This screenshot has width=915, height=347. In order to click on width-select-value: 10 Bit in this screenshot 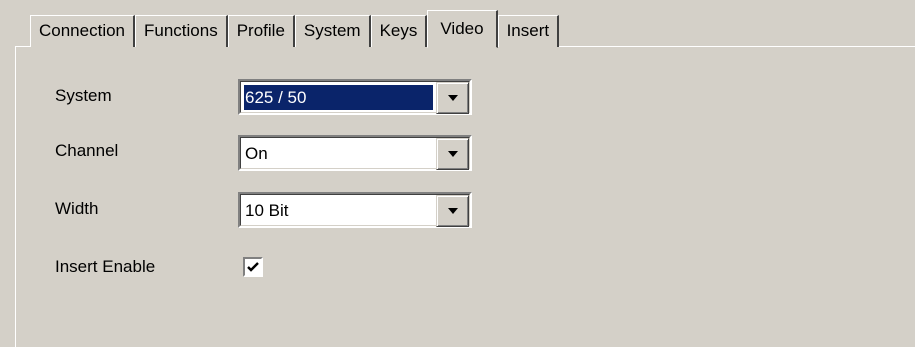, I will do `click(267, 210)`.